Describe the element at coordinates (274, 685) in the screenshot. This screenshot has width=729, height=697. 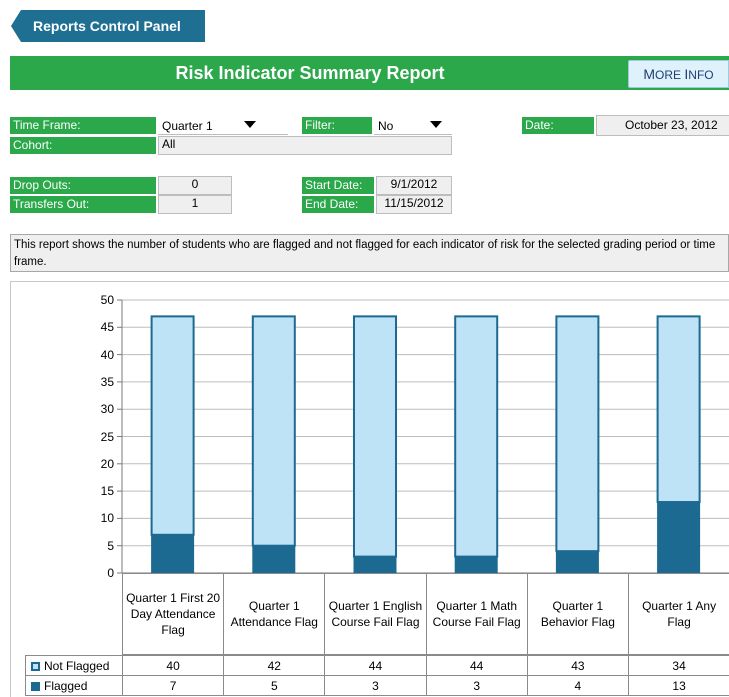
I see `flagged-value: 5` at that location.